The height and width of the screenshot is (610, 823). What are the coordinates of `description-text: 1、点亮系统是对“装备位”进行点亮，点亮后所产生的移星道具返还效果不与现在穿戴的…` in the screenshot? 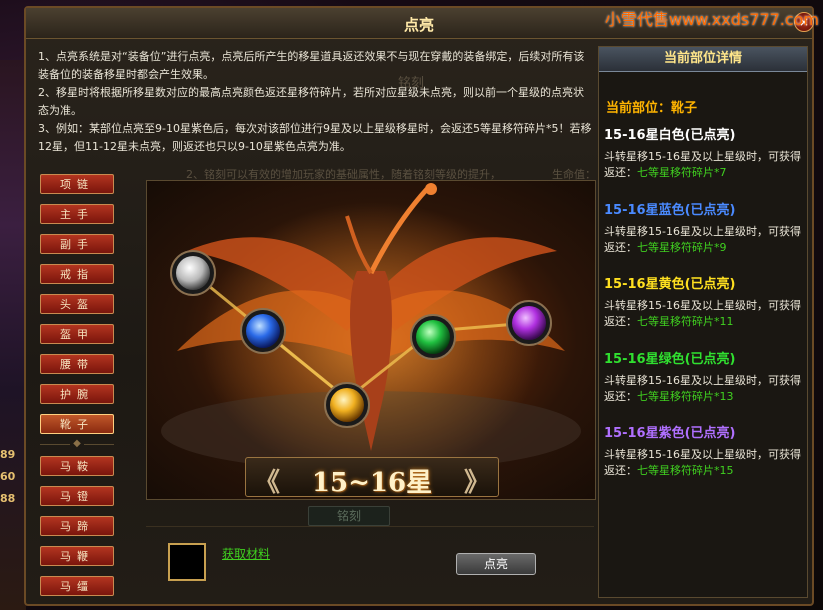 It's located at (316, 102).